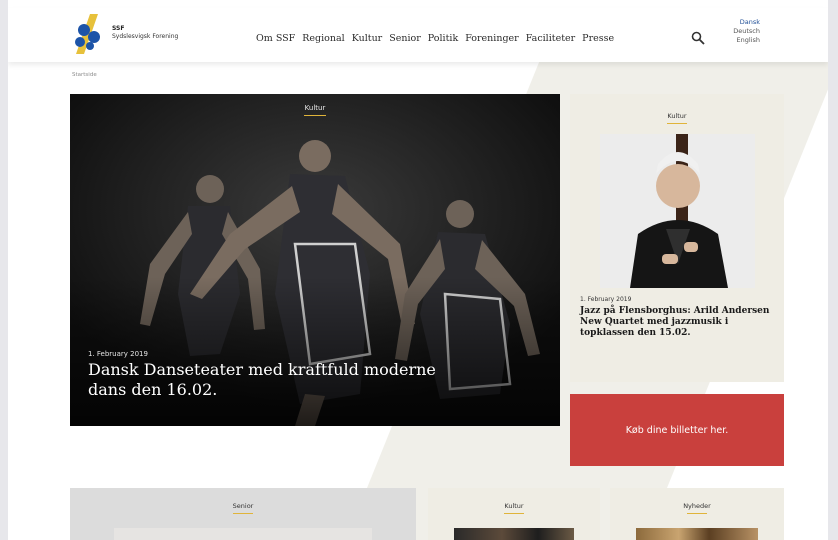 The width and height of the screenshot is (838, 540). I want to click on logo-abbreviation: SSF, so click(118, 28).